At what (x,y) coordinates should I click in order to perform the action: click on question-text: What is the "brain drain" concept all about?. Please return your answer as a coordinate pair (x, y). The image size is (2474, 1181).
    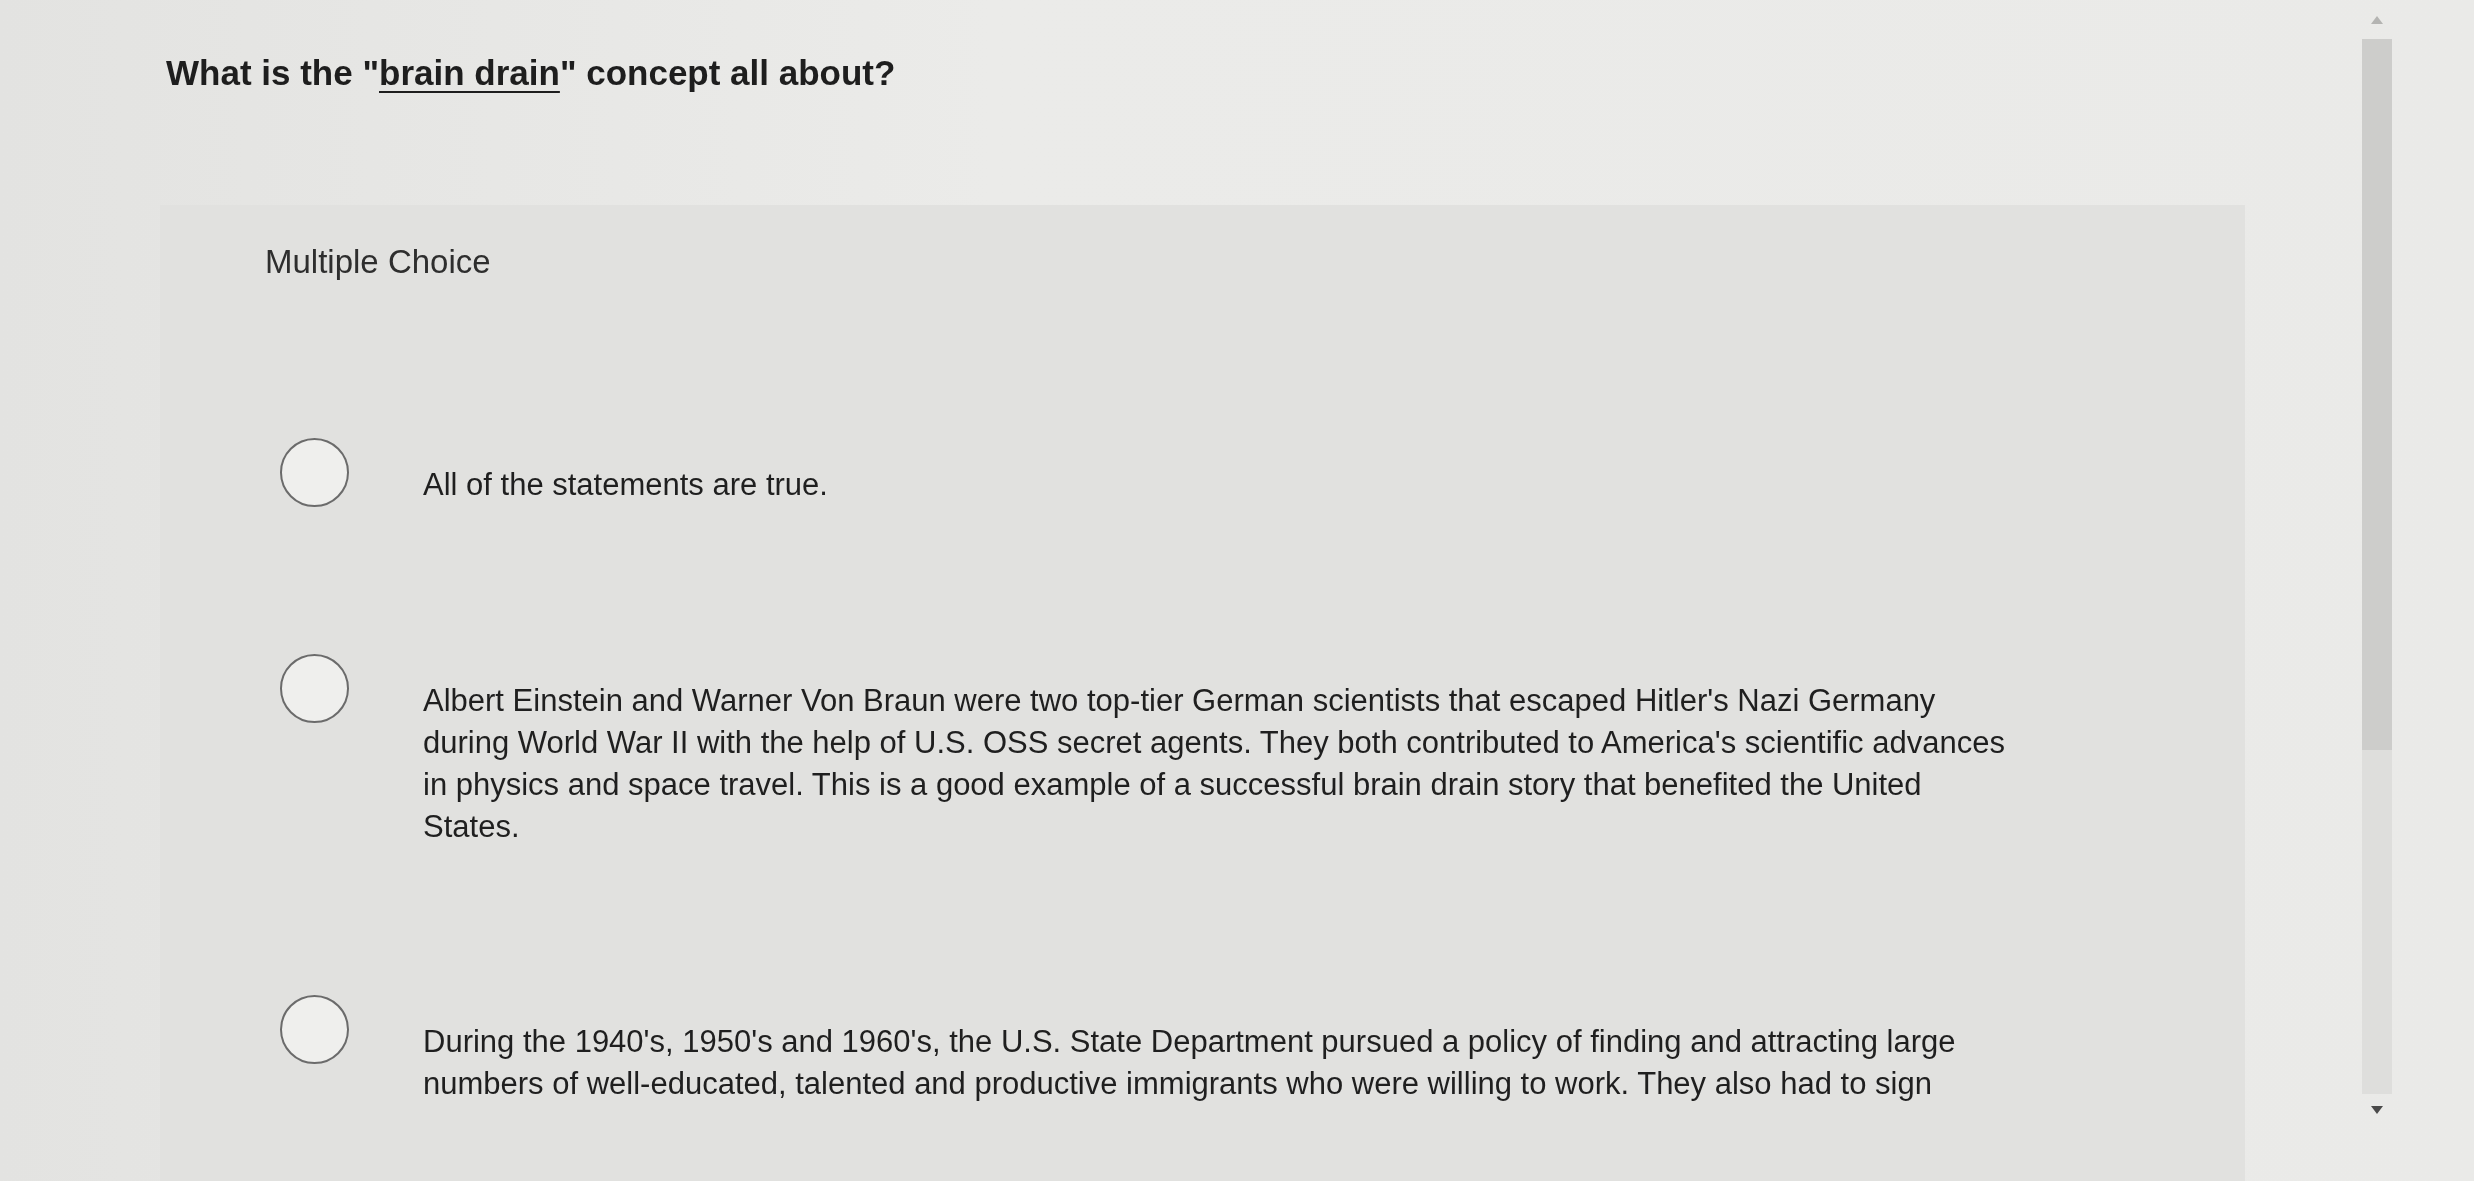
    Looking at the image, I should click on (531, 73).